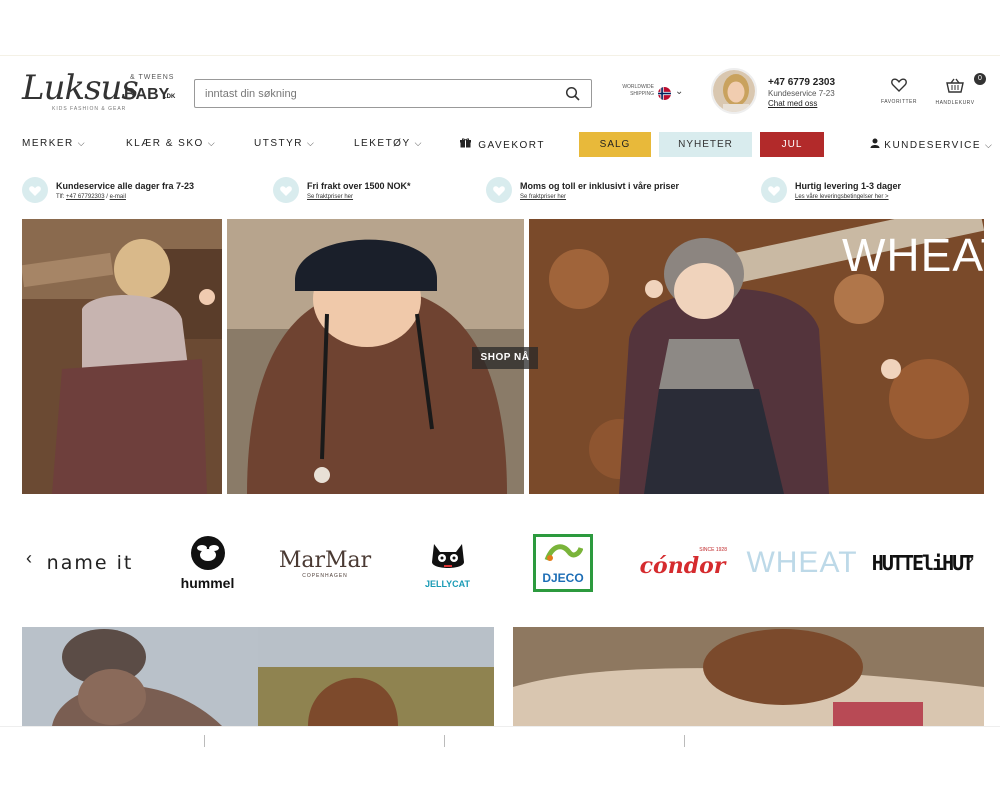 The image size is (1000, 800). I want to click on logo-baby: BABY, so click(147, 94).